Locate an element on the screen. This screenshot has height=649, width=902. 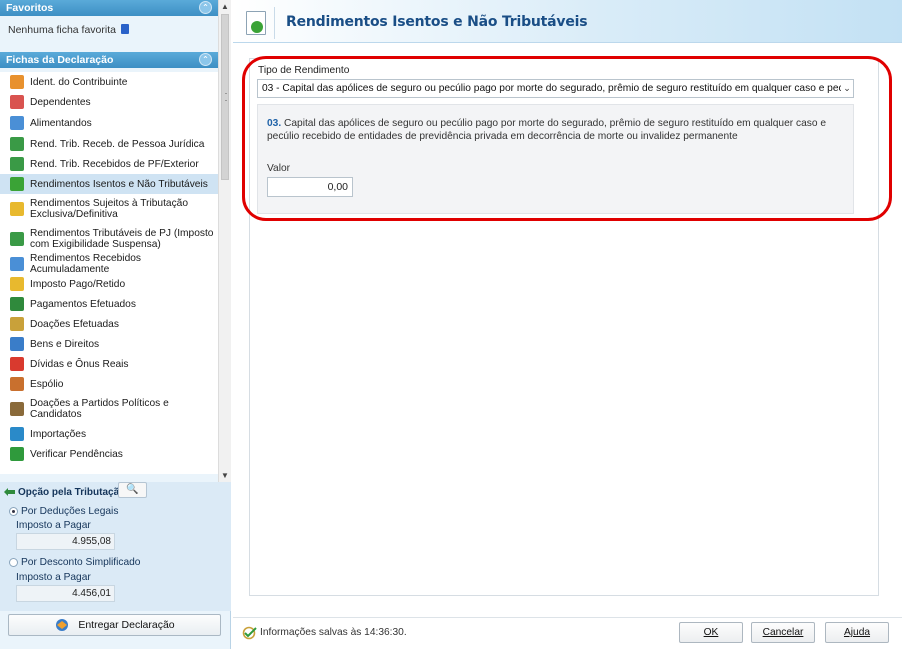
entregar-declaracao-button: Entregar Declaração is located at coordinates (114, 625).